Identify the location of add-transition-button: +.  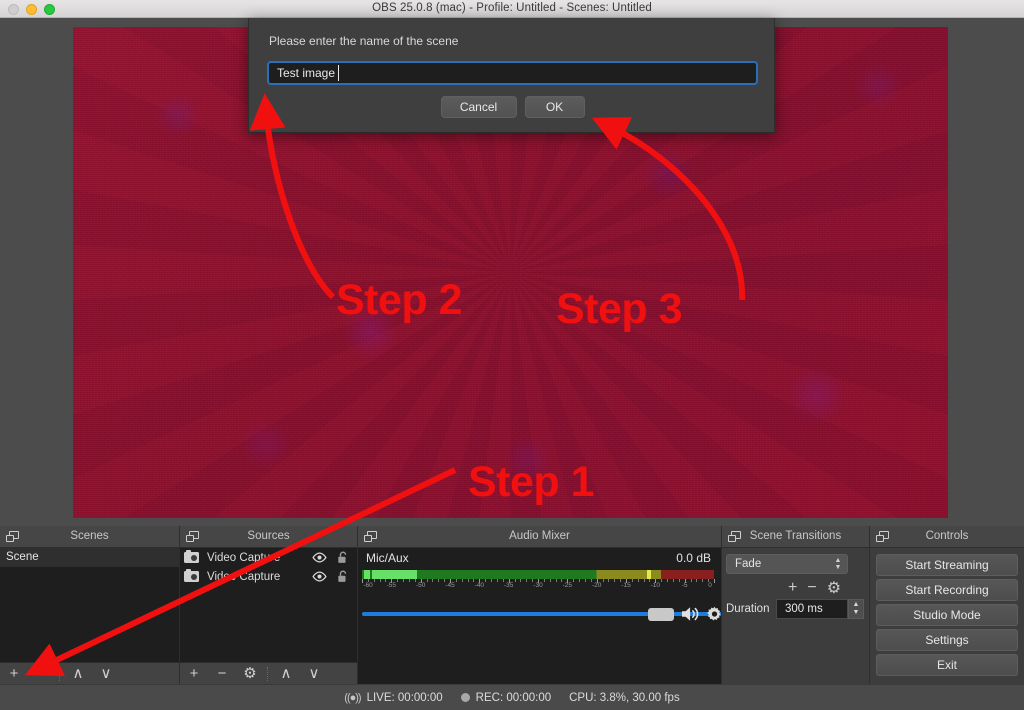
(792, 588).